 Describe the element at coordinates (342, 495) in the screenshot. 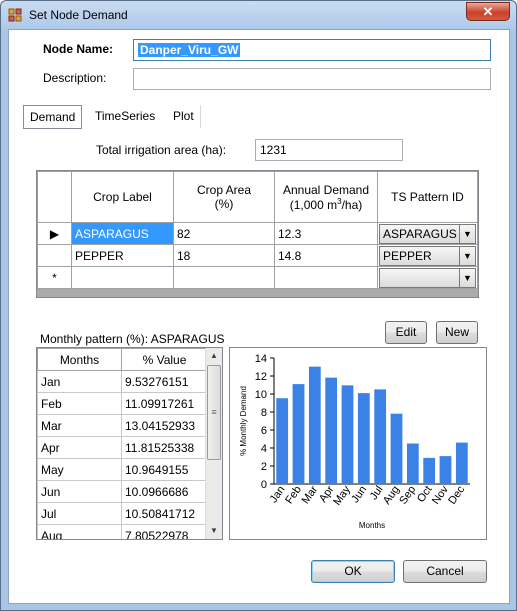

I see `x-tick-label: May` at that location.